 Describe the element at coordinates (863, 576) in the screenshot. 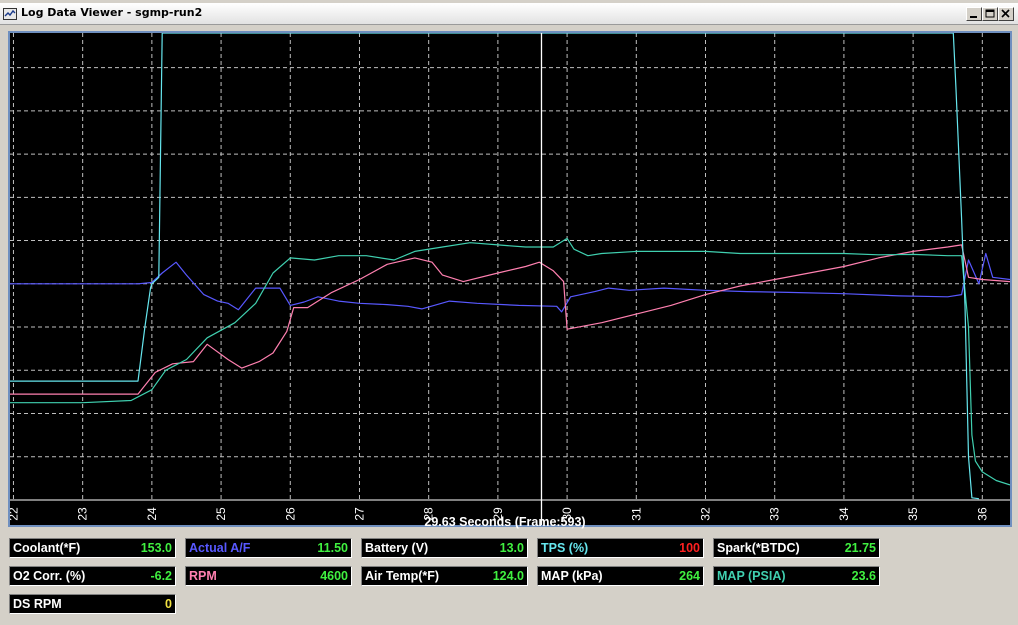

I see `gauge-value: 23.6` at that location.